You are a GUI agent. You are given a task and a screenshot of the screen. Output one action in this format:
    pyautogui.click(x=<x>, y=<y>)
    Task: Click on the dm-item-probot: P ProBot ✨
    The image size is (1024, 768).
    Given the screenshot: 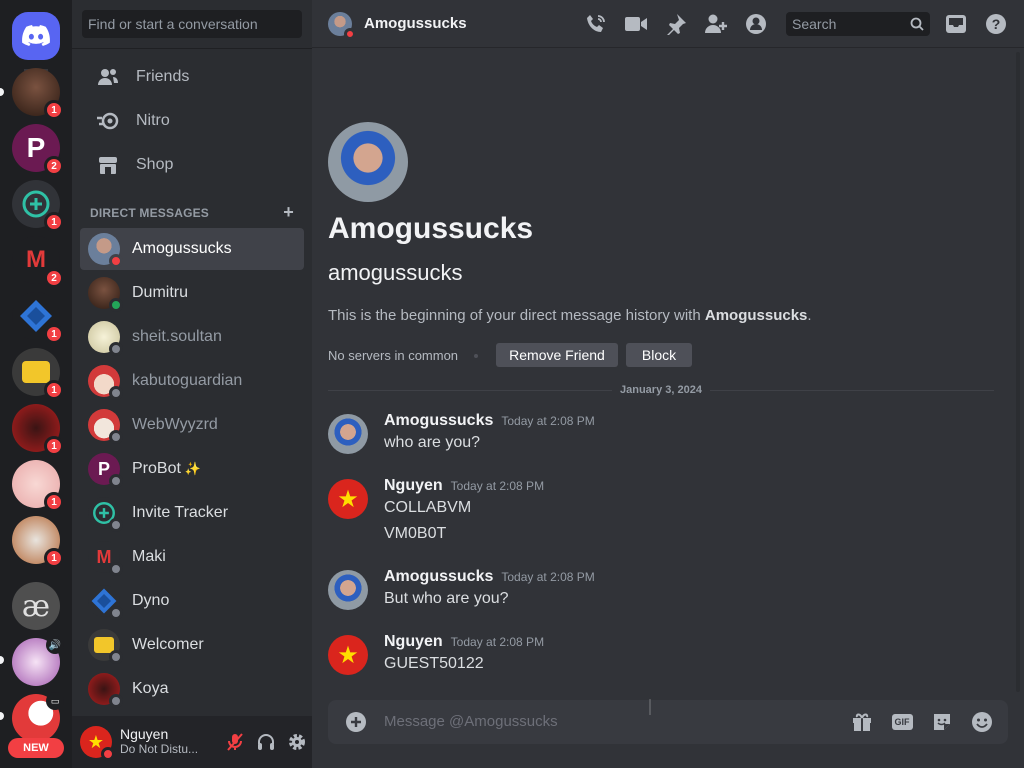 What is the action you would take?
    pyautogui.click(x=192, y=469)
    